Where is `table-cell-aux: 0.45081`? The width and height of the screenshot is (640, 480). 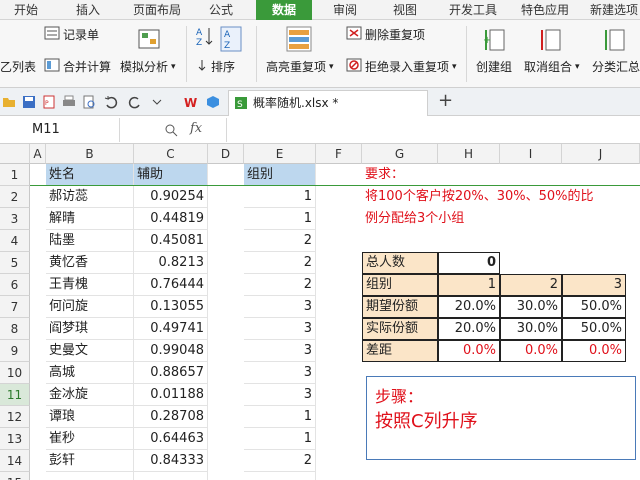
table-cell-aux: 0.45081 is located at coordinates (171, 241).